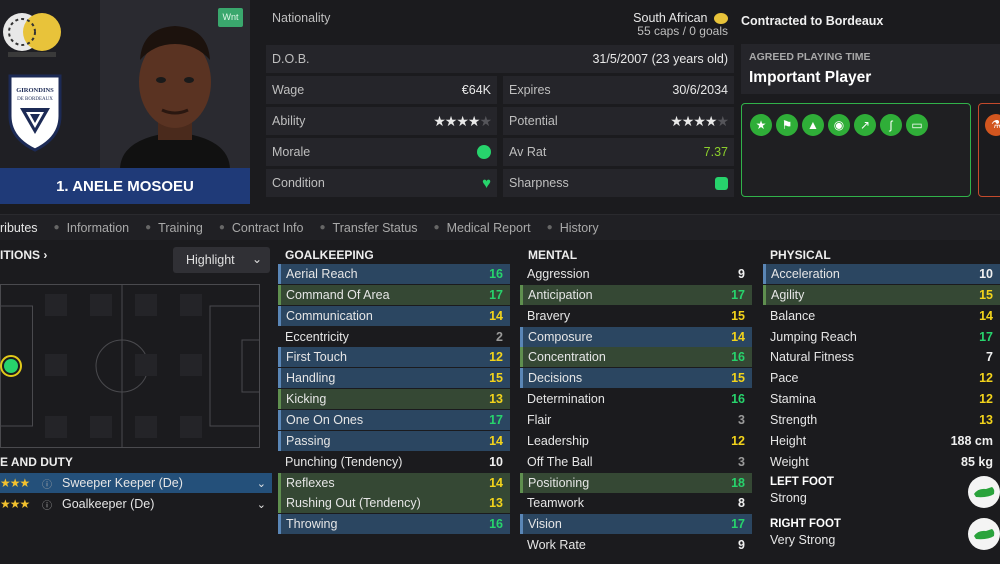 This screenshot has width=1000, height=564. I want to click on highlight-dropdown: Highlight ⌄, so click(221, 260).